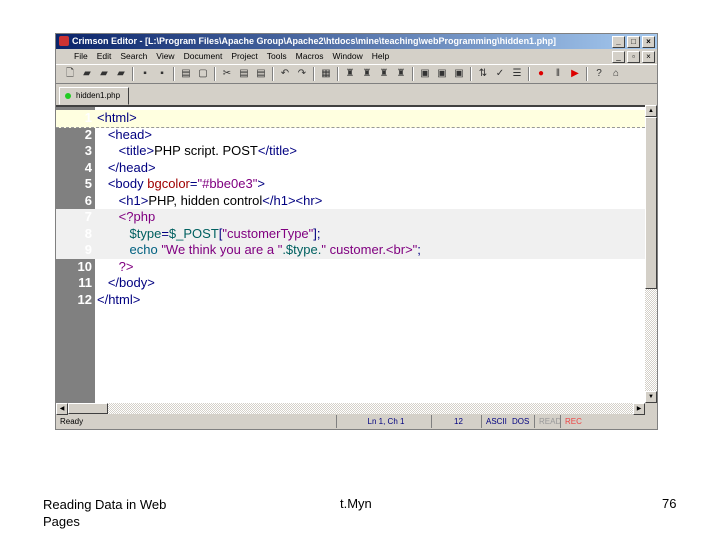  I want to click on menu-file: File, so click(81, 56).